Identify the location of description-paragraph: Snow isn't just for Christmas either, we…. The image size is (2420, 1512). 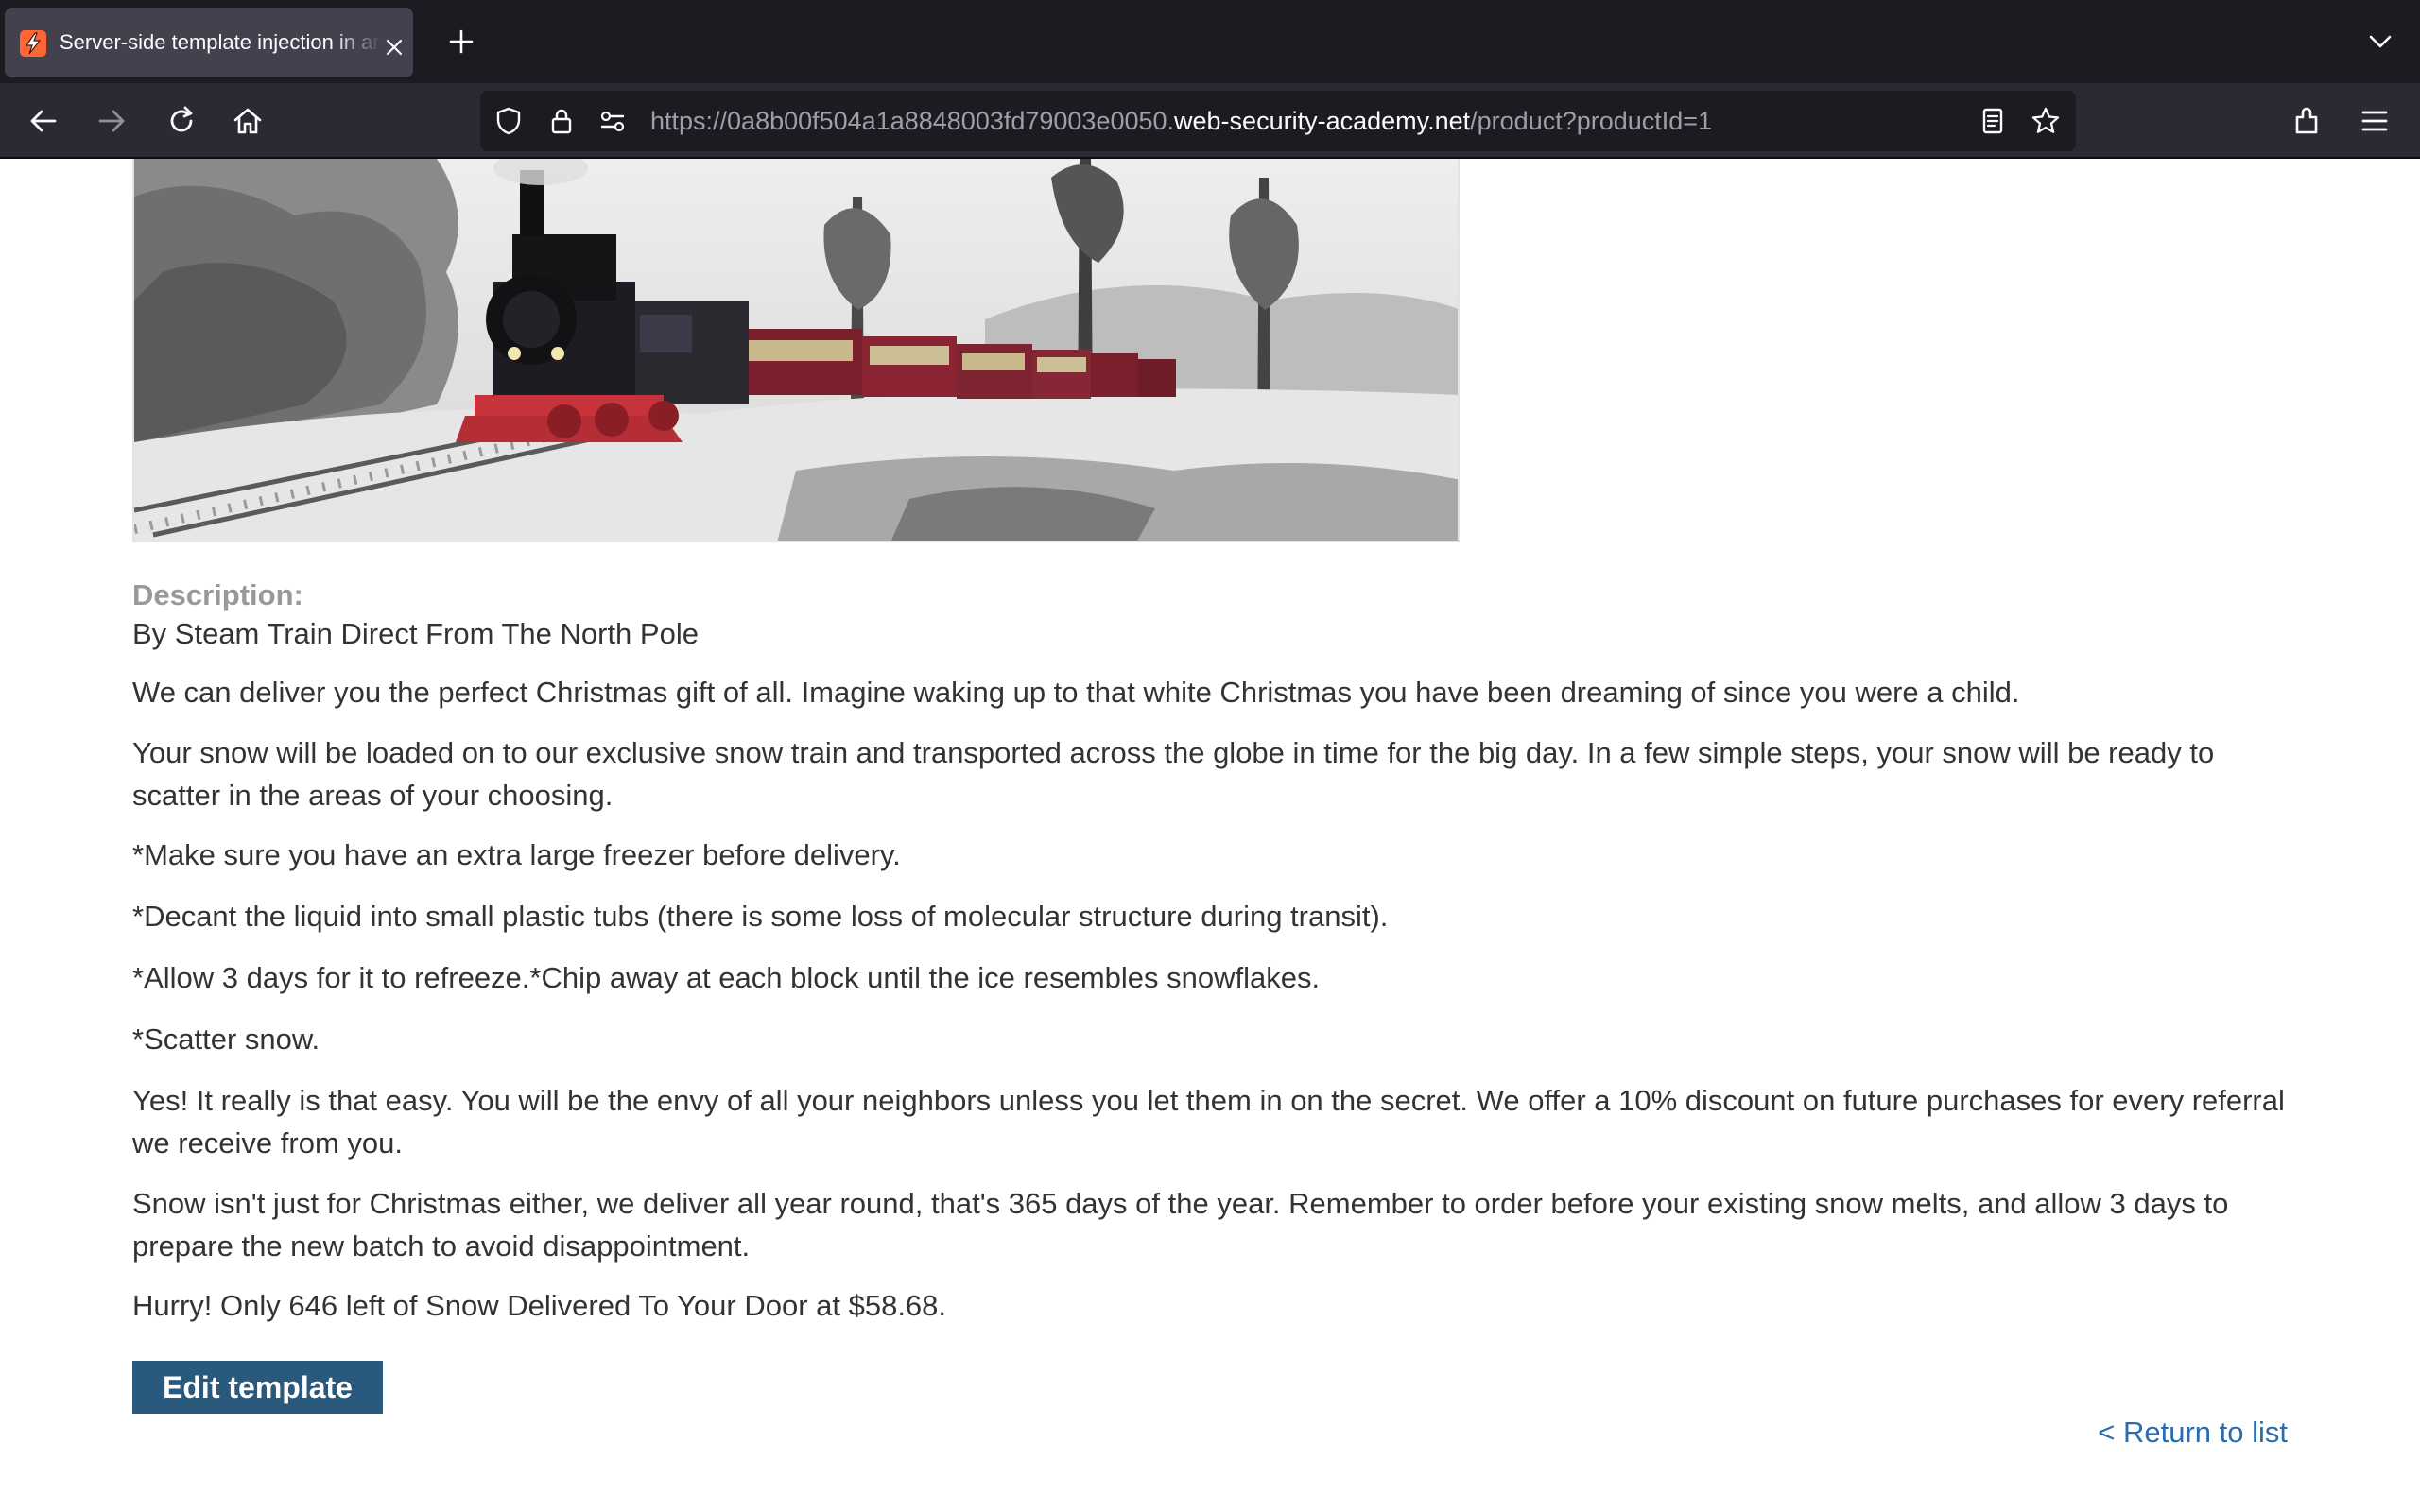
(1181, 1225).